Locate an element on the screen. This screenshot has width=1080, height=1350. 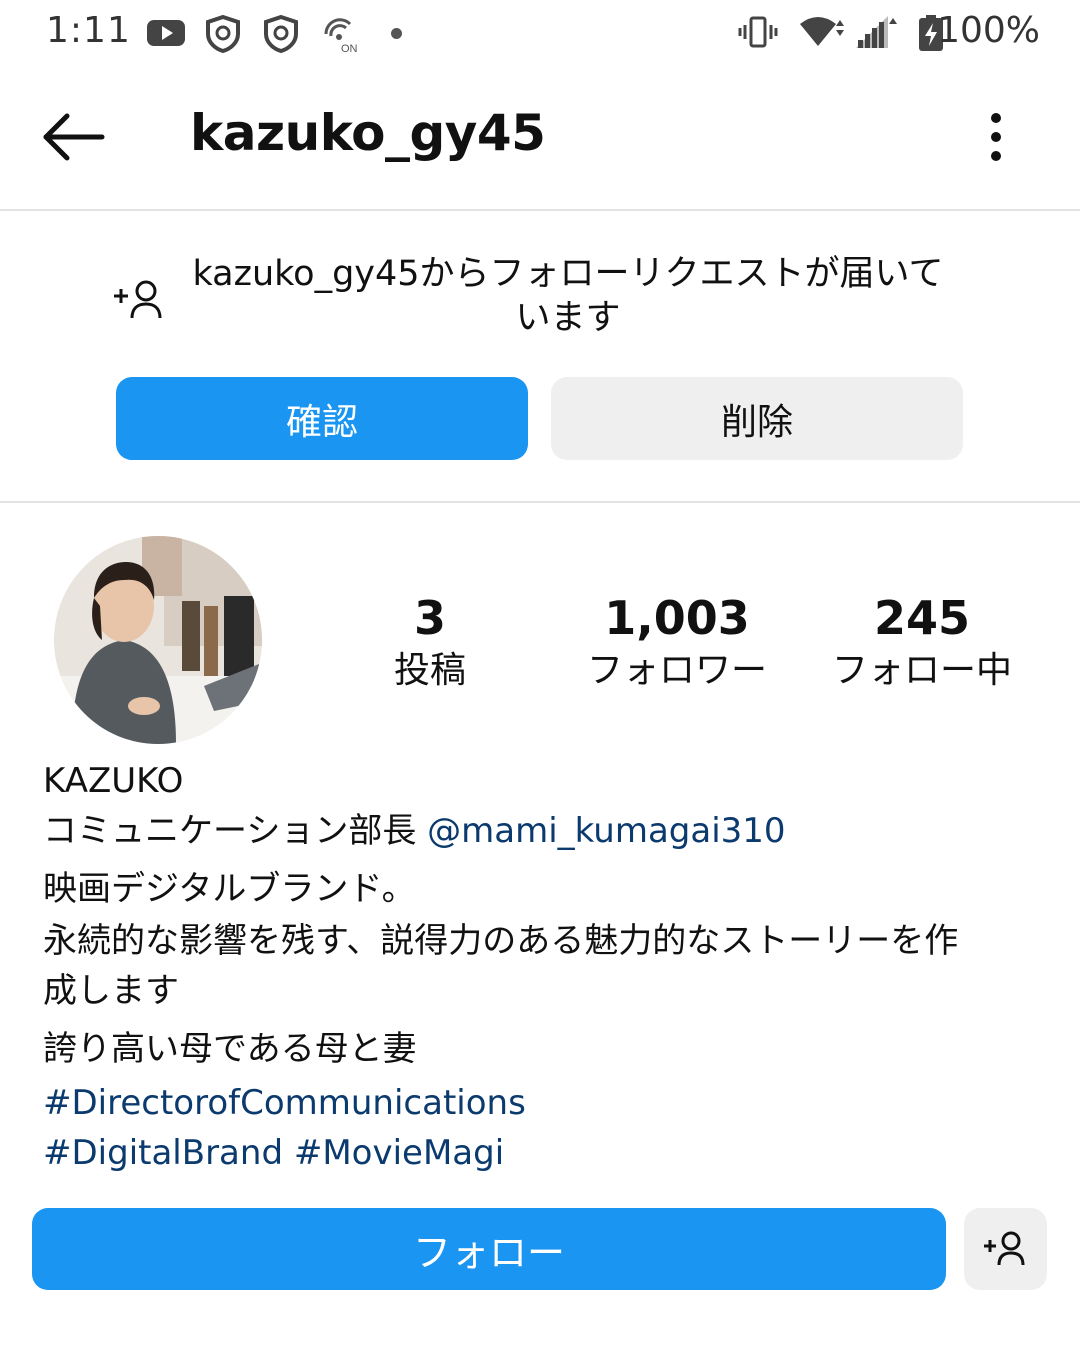
stat-following: 245 フォロー中 is located at coordinates (922, 643).